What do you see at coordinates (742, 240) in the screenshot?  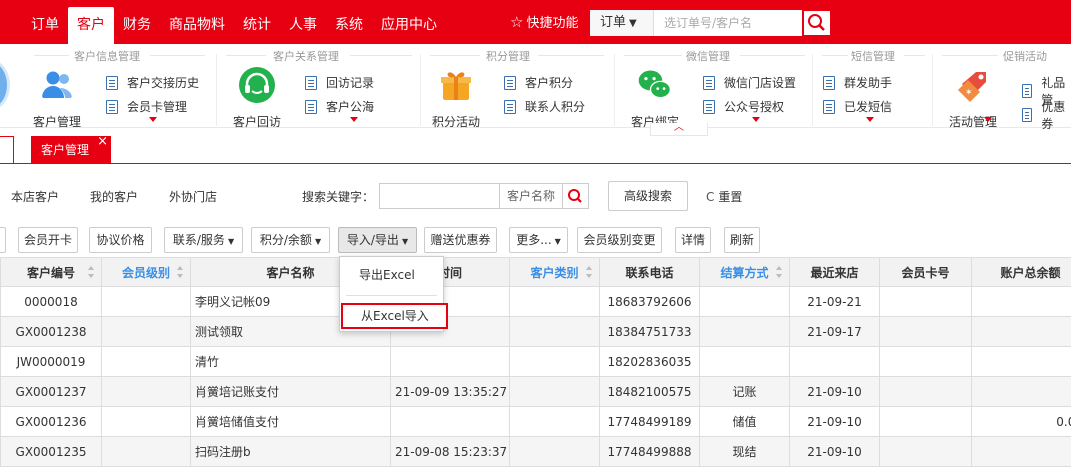 I see `refresh-button: 刷新` at bounding box center [742, 240].